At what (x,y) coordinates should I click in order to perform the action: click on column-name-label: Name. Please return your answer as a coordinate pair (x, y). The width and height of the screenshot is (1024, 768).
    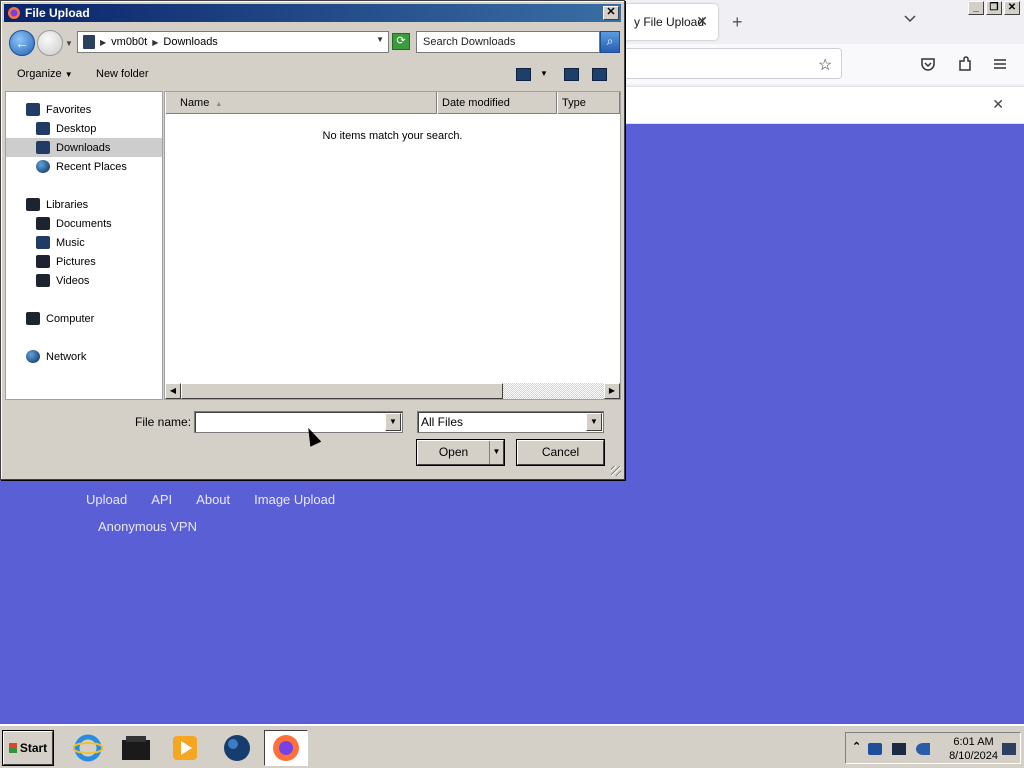
    Looking at the image, I should click on (195, 103).